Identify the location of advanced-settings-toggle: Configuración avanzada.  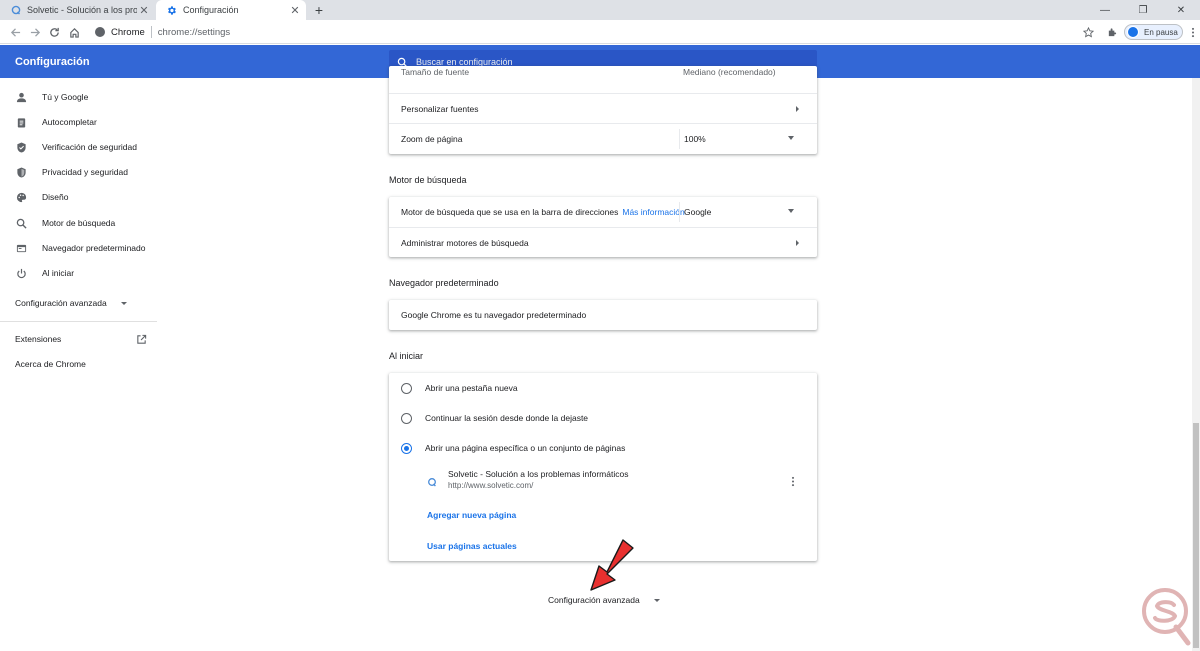
(604, 600).